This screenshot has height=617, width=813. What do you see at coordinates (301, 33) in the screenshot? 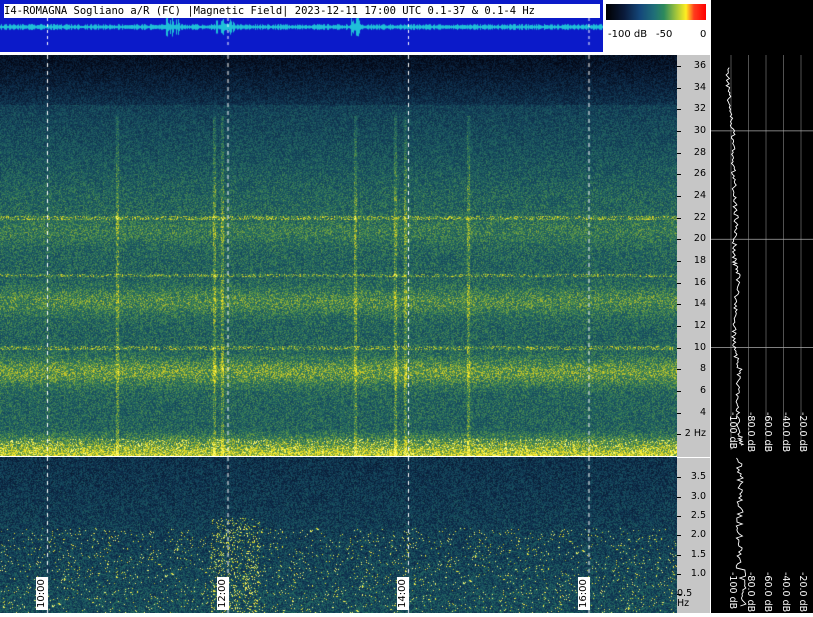
I see `waveform-strip` at bounding box center [301, 33].